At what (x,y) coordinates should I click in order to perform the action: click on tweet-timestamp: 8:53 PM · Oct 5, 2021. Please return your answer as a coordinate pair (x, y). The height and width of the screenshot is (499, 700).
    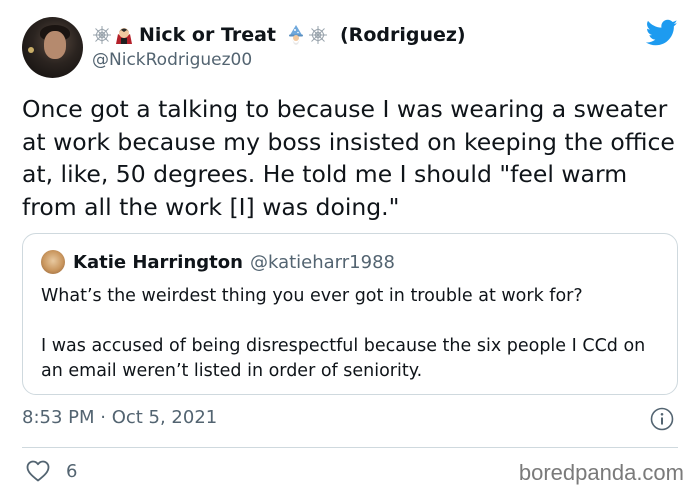
    Looking at the image, I should click on (119, 417).